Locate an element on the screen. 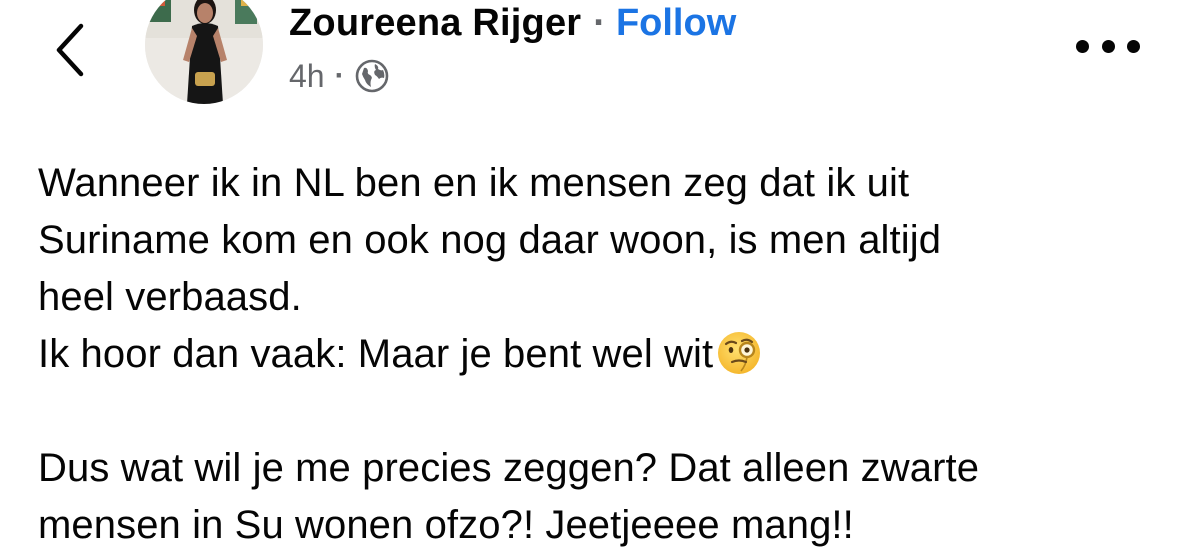 The height and width of the screenshot is (550, 1179). follow-button: Follow is located at coordinates (676, 23).